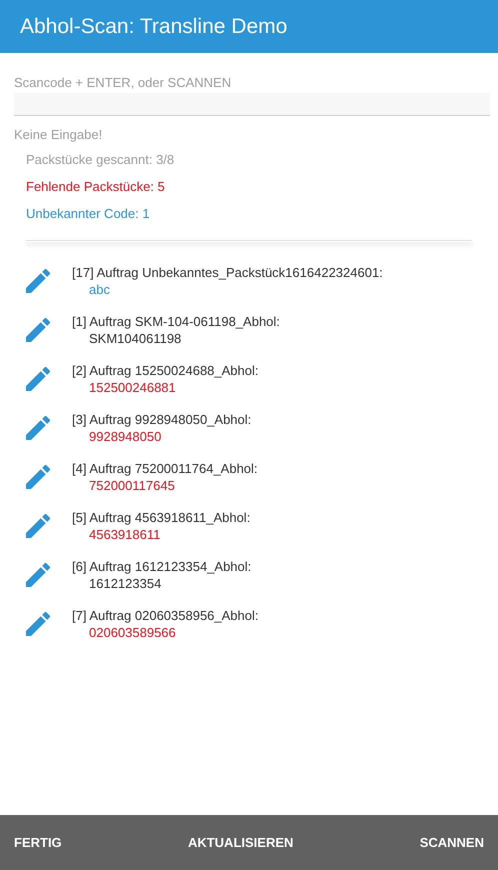 Image resolution: width=498 pixels, height=870 pixels. I want to click on stat-text: Fehlende Packstücke: 5, so click(96, 186).